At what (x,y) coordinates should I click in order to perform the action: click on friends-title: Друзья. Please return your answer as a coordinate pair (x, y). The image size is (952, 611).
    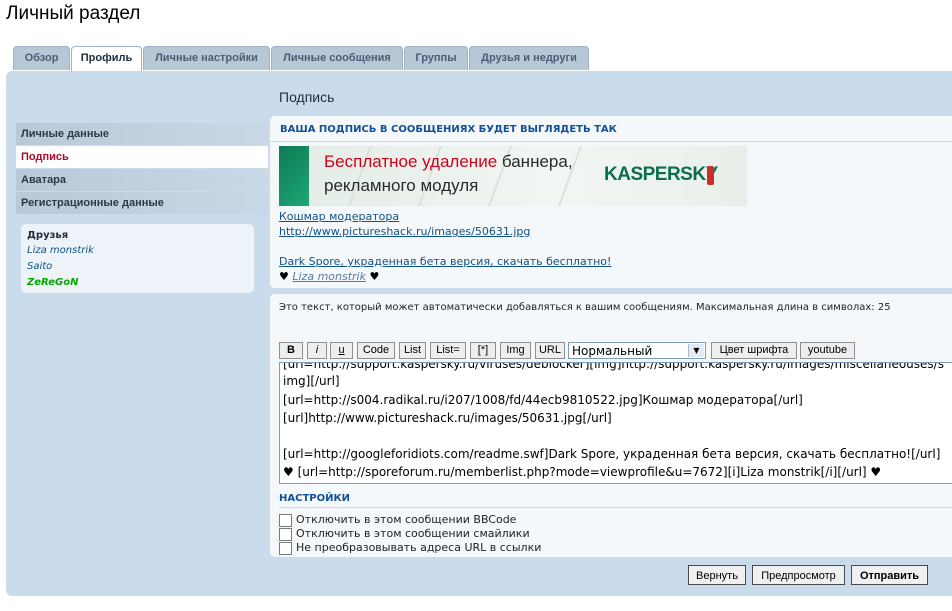
    Looking at the image, I should click on (48, 235).